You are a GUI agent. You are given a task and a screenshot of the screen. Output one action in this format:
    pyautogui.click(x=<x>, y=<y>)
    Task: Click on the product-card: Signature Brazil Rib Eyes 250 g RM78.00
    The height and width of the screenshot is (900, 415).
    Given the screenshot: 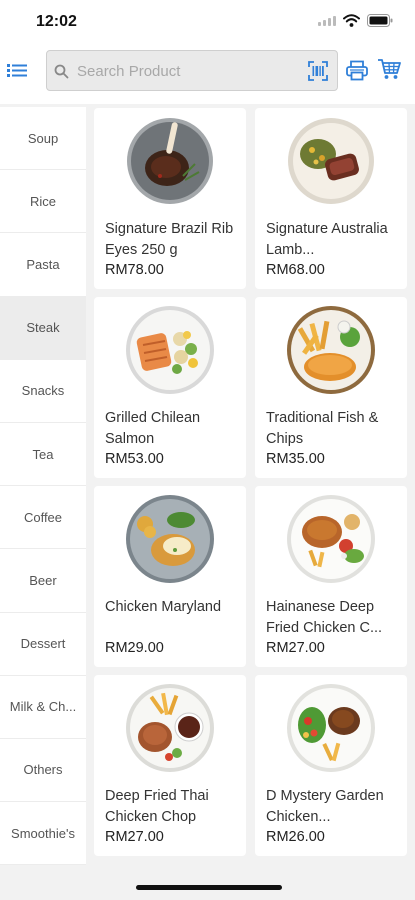 What is the action you would take?
    pyautogui.click(x=170, y=198)
    